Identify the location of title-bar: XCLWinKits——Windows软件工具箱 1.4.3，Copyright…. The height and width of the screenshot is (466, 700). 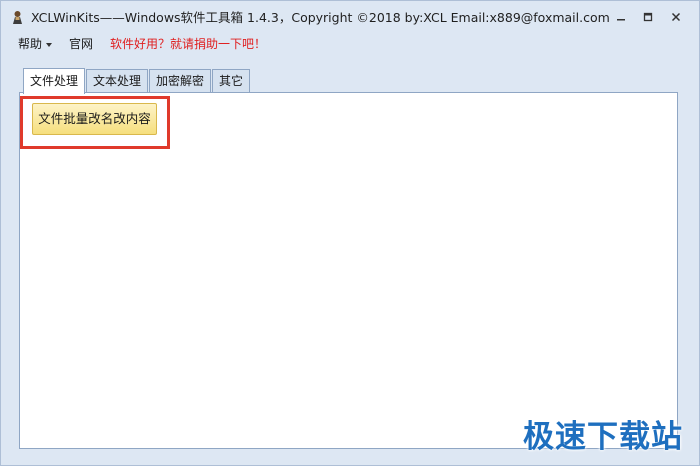
(350, 17).